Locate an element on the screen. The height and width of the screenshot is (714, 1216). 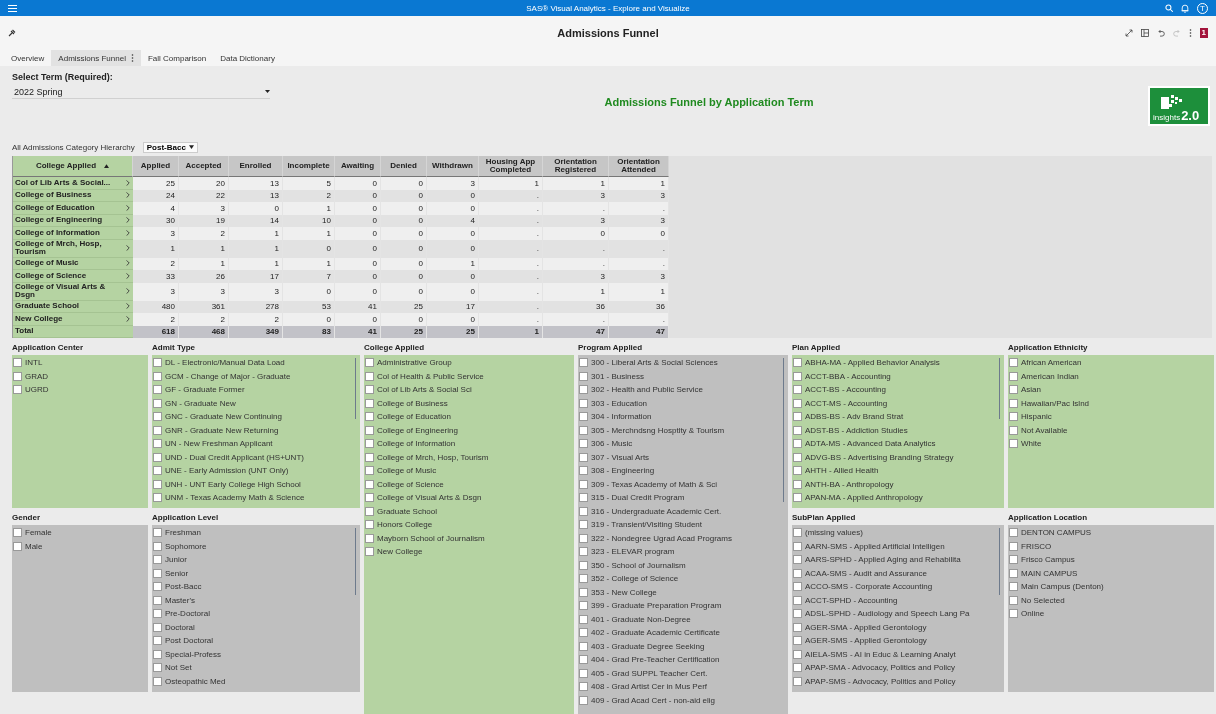
option-label: Master's is located at coordinates (180, 600).